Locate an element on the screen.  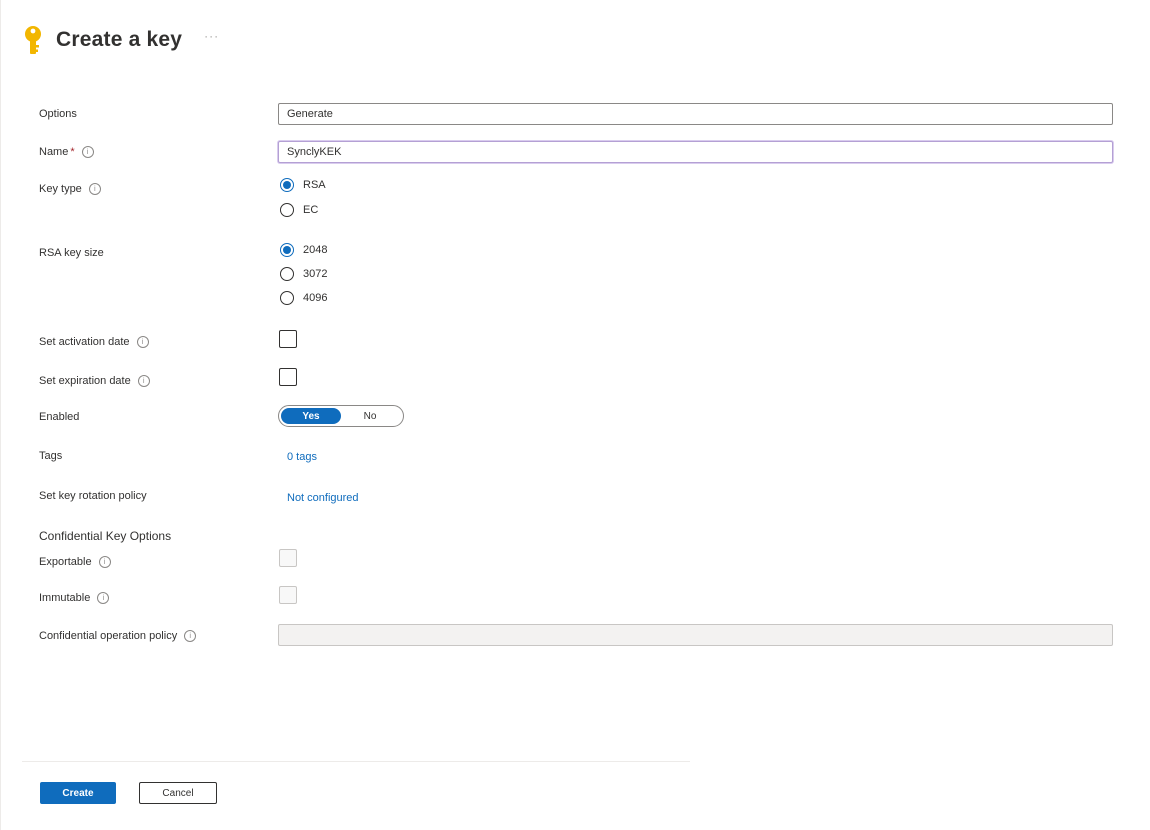
name-label: Name * i is located at coordinates (66, 152).